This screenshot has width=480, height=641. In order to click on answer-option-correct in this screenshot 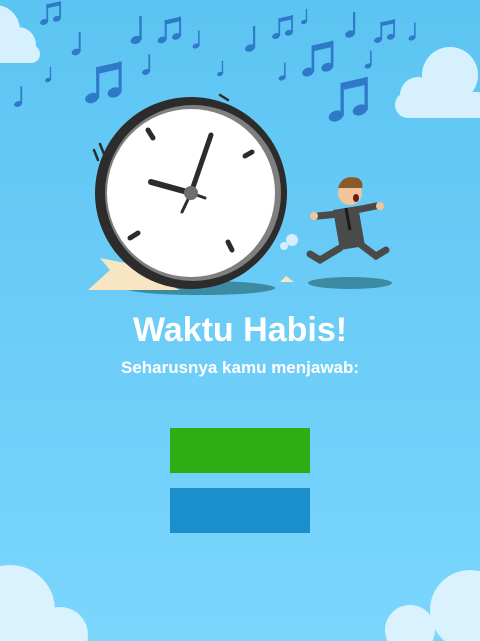, I will do `click(240, 450)`.